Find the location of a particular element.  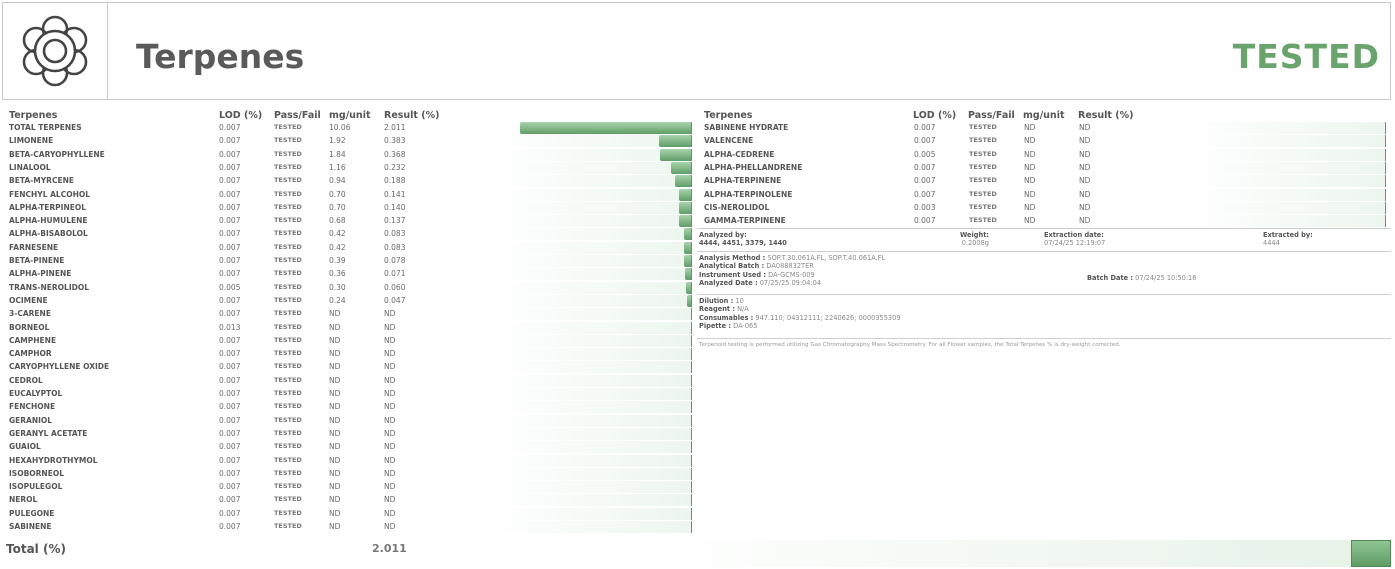

result-value: 0.047 is located at coordinates (395, 300).